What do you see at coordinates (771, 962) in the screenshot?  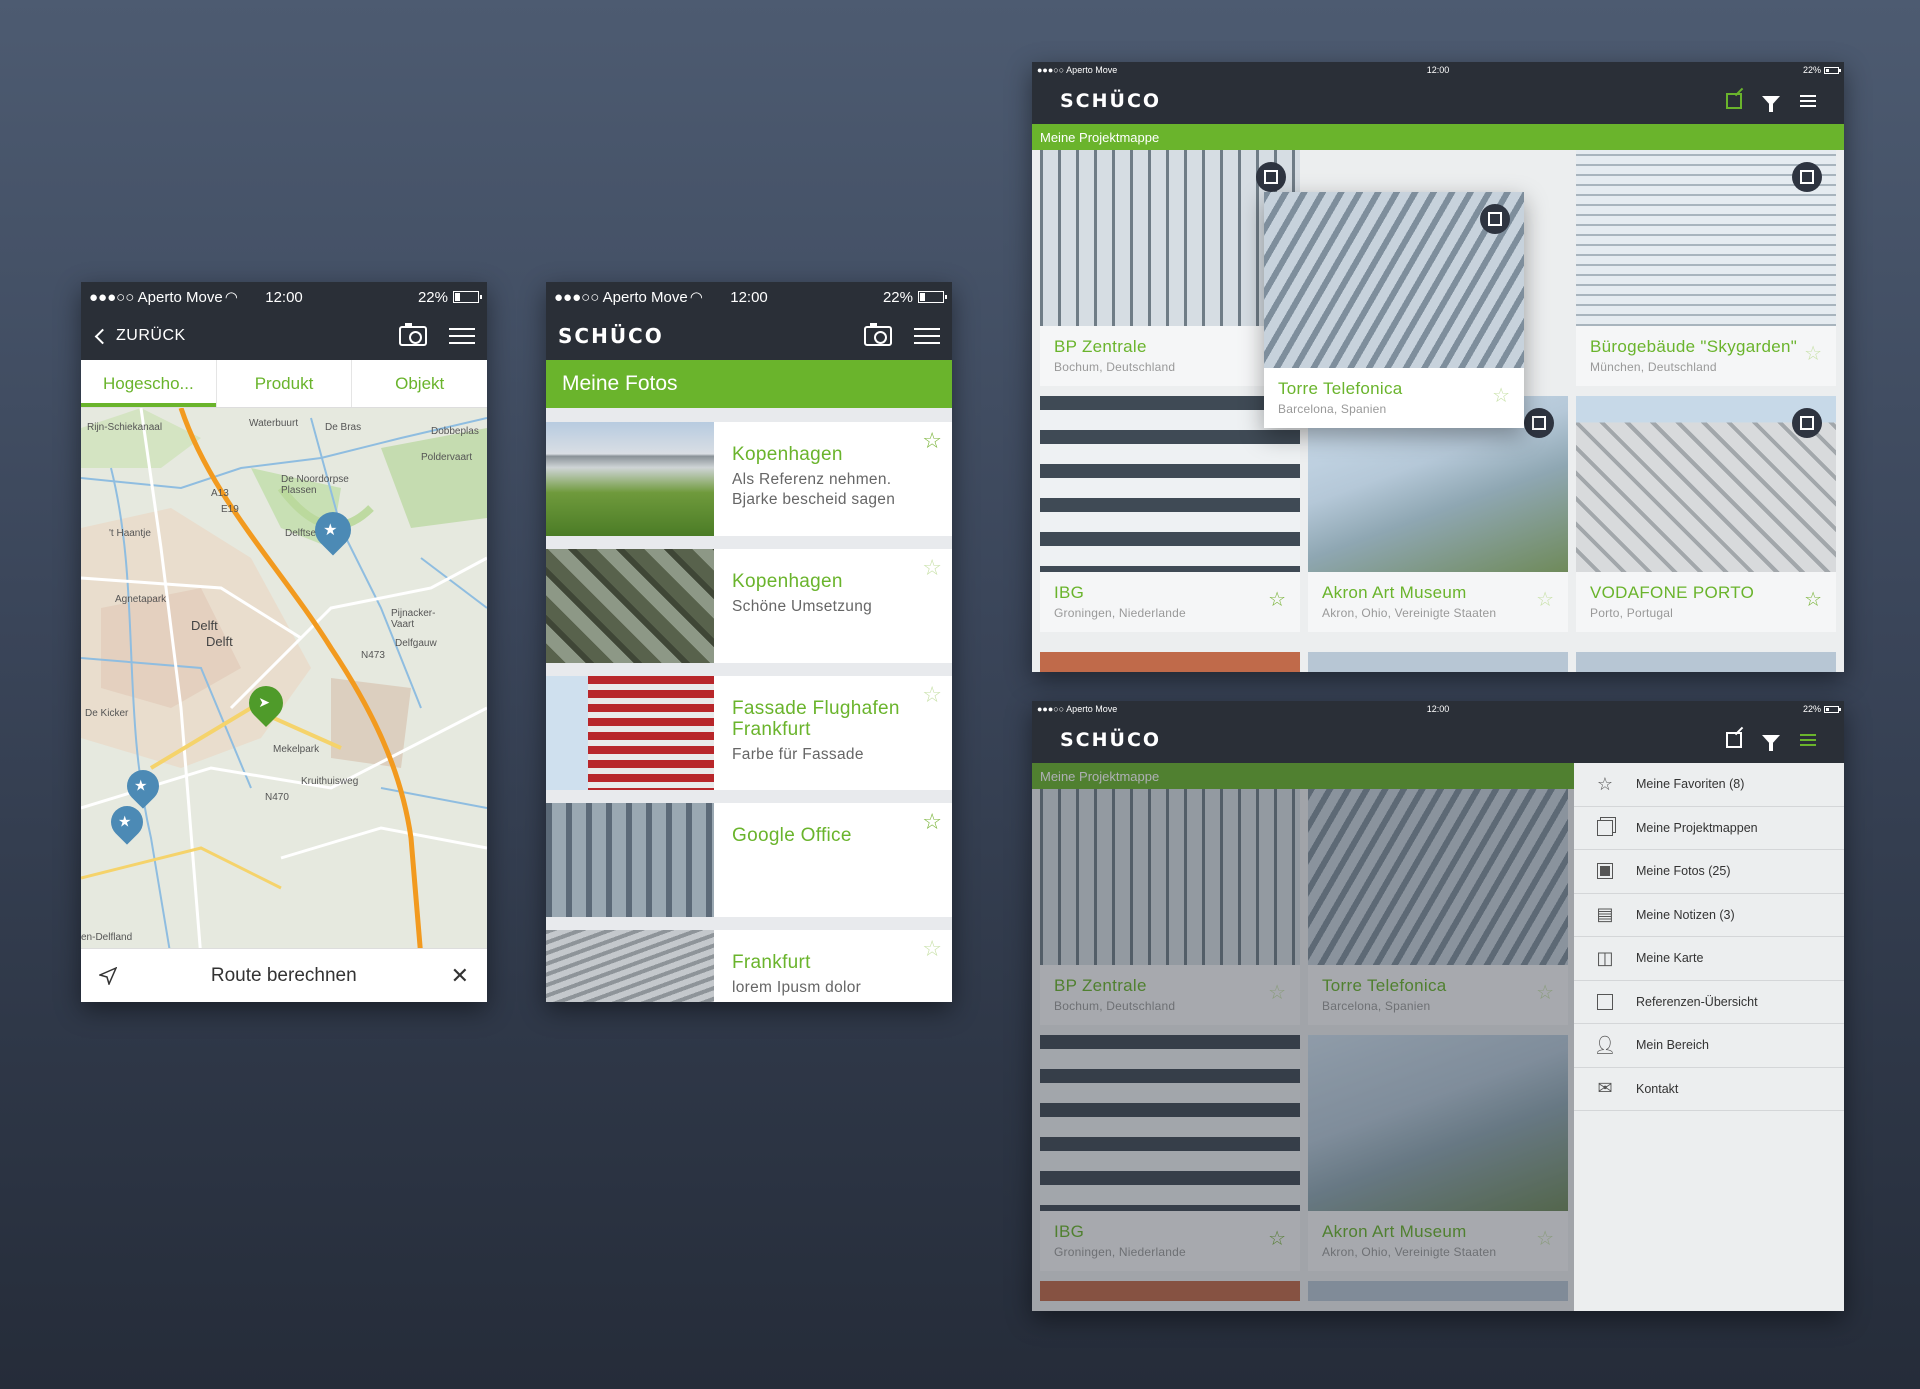 I see `photo-title: Frankfurt` at bounding box center [771, 962].